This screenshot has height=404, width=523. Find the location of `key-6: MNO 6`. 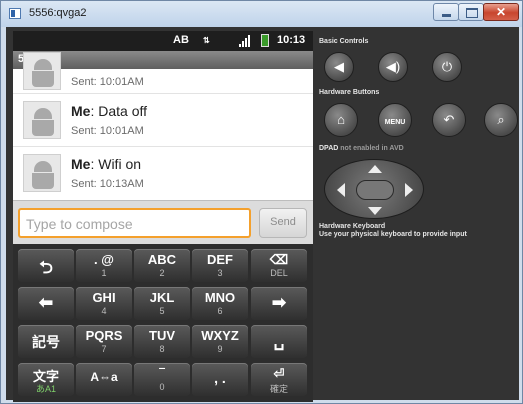

key-6: MNO 6 is located at coordinates (220, 303).